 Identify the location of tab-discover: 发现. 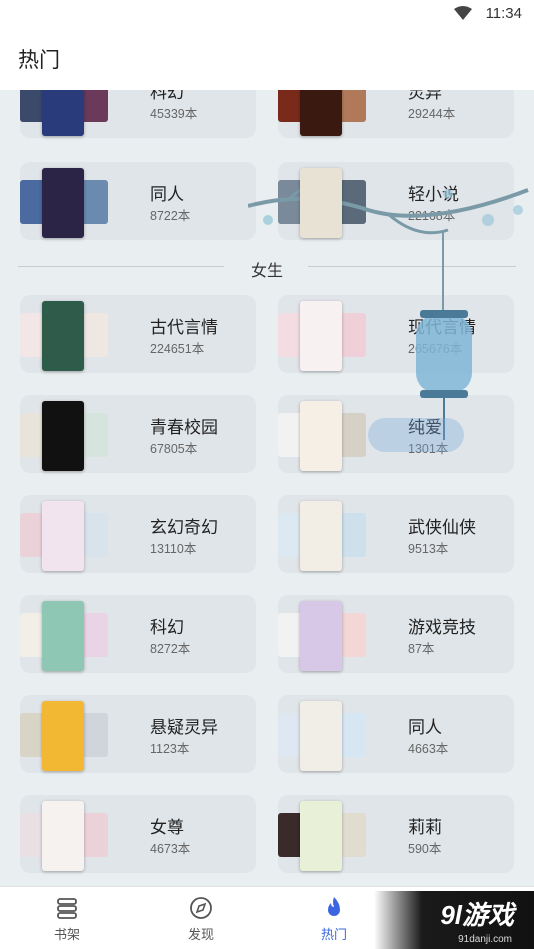
(201, 919).